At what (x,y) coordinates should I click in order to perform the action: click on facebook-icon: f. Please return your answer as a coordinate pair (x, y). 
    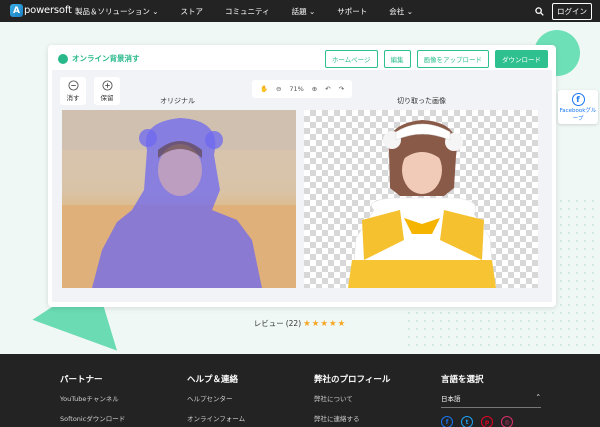
    Looking at the image, I should click on (578, 99).